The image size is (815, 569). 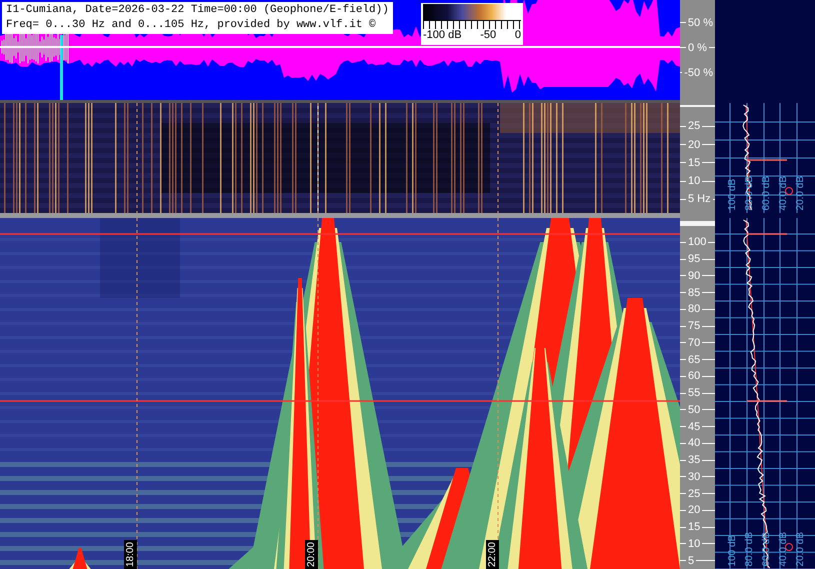 What do you see at coordinates (694, 309) in the screenshot?
I see `axis-label: 80` at bounding box center [694, 309].